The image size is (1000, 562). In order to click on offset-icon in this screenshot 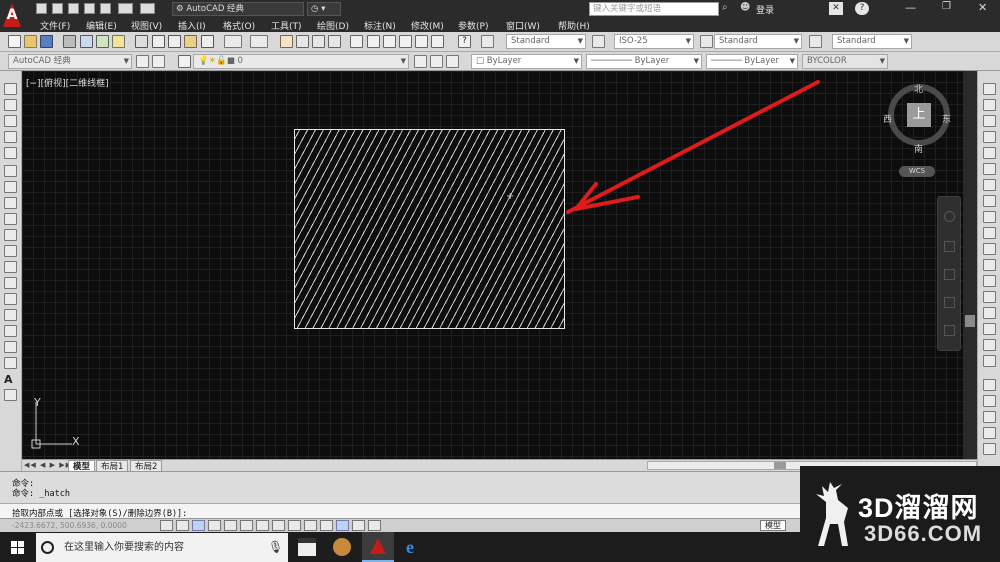, I will do `click(989, 137)`.